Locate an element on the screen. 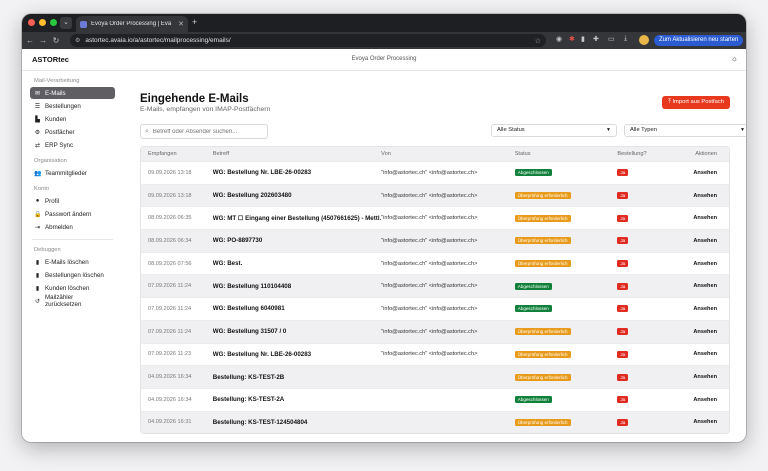 This screenshot has height=471, width=768. page-title: Eingehende E-Mails is located at coordinates (194, 99).